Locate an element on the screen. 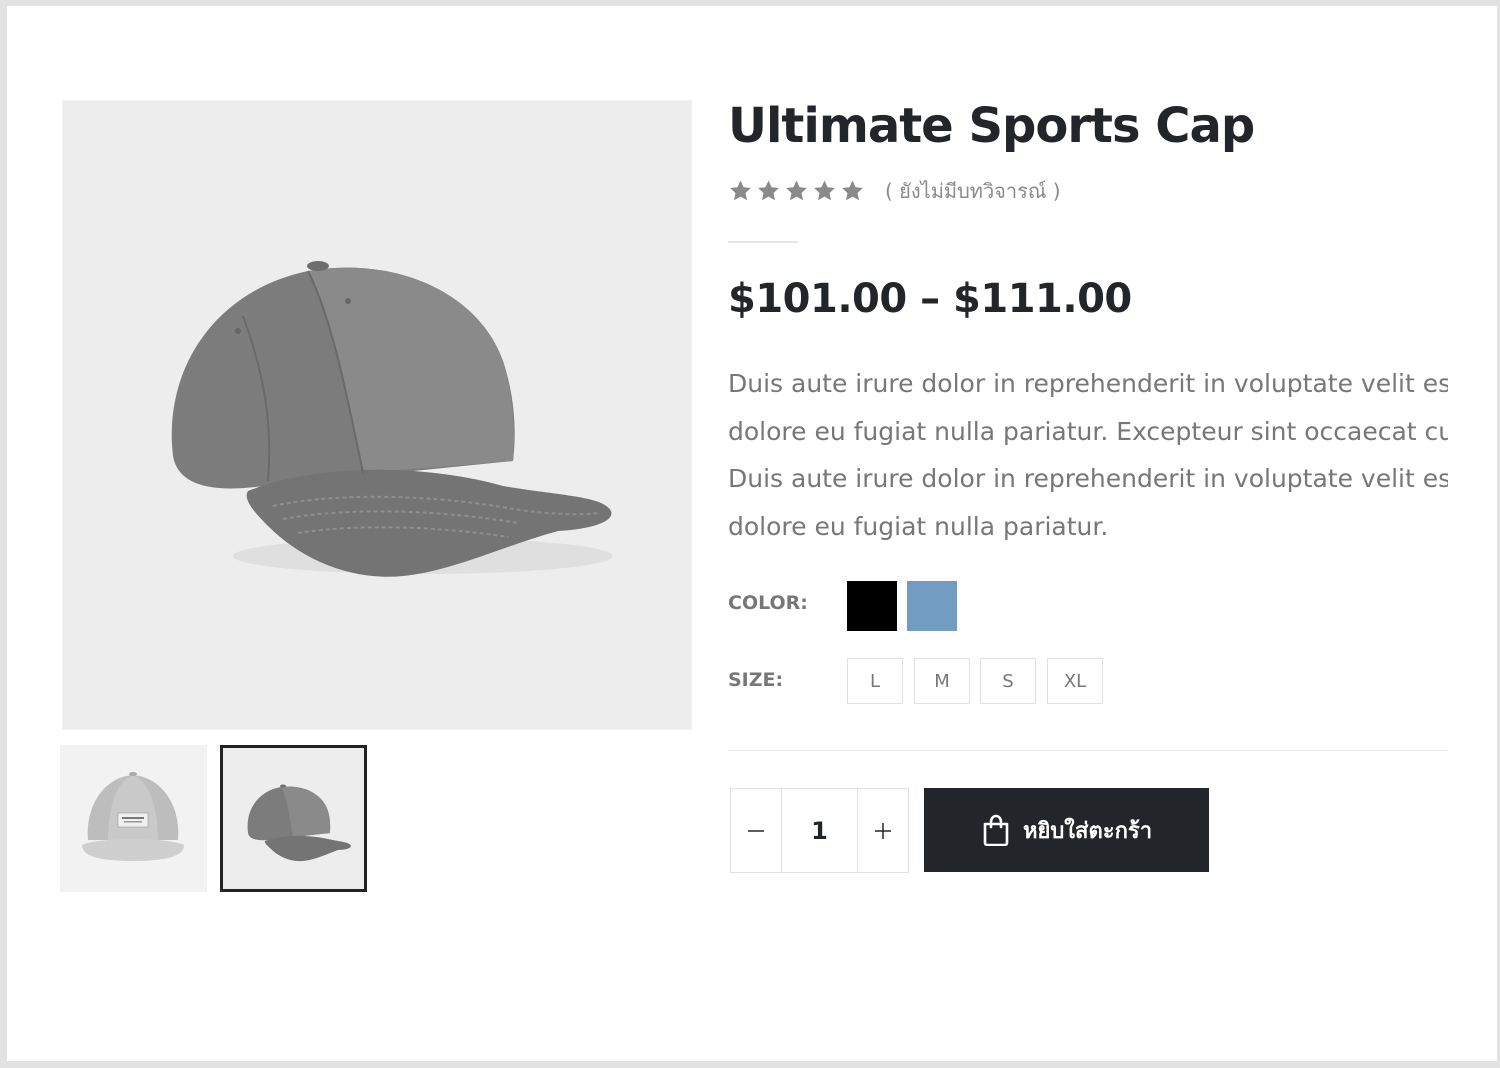  product-rating: ( ยังไม่มีบทวิจารณ์ ) is located at coordinates (894, 191).